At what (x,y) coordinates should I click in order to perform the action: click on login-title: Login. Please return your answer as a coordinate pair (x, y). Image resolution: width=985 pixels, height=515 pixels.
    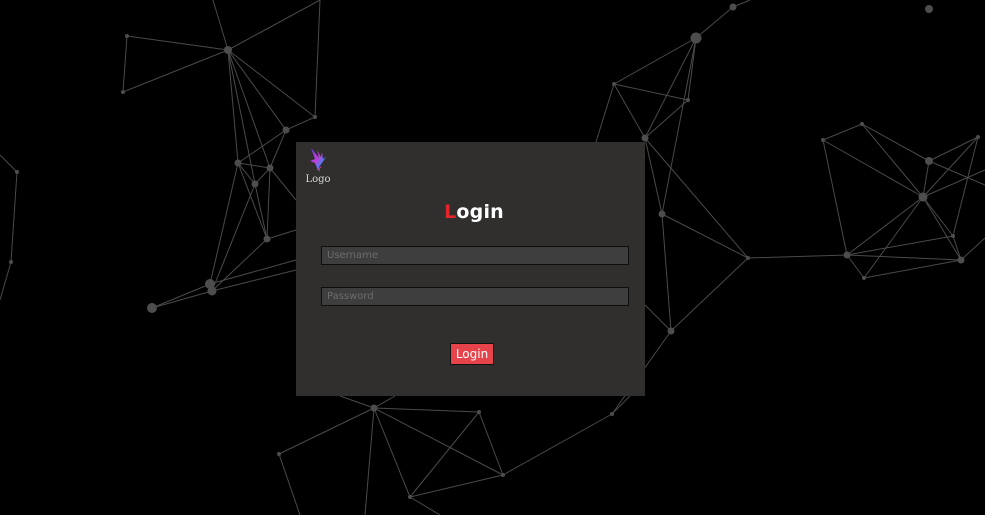
    Looking at the image, I should click on (474, 212).